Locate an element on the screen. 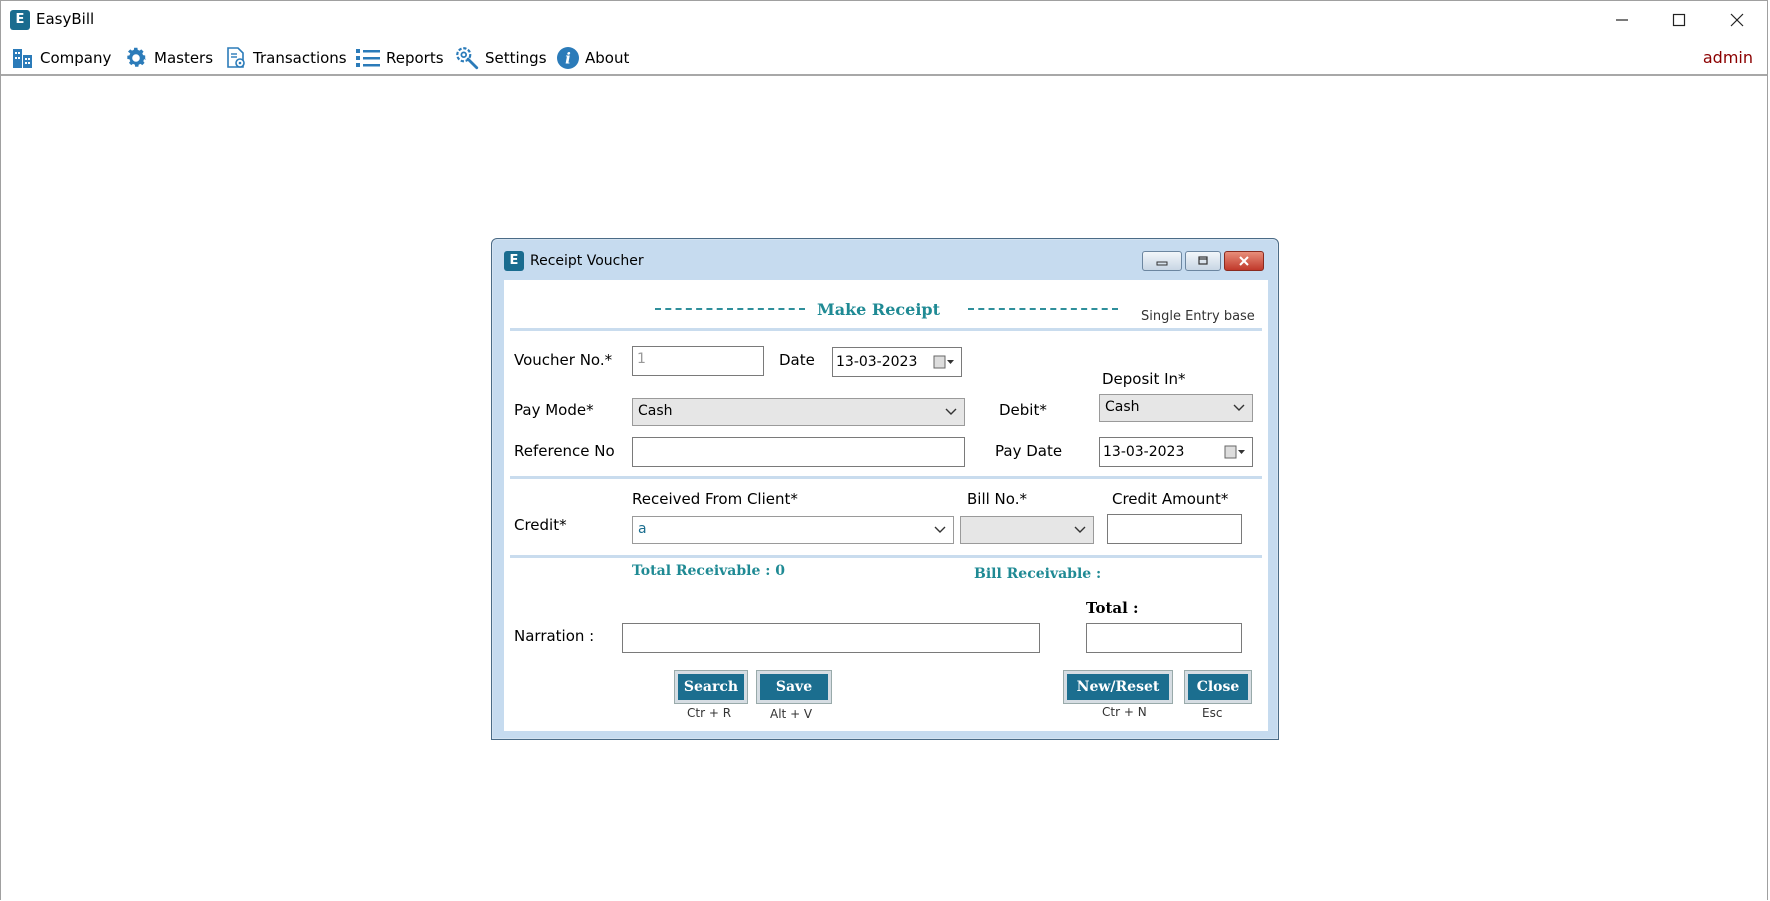  svg-text: i is located at coordinates (568, 59).